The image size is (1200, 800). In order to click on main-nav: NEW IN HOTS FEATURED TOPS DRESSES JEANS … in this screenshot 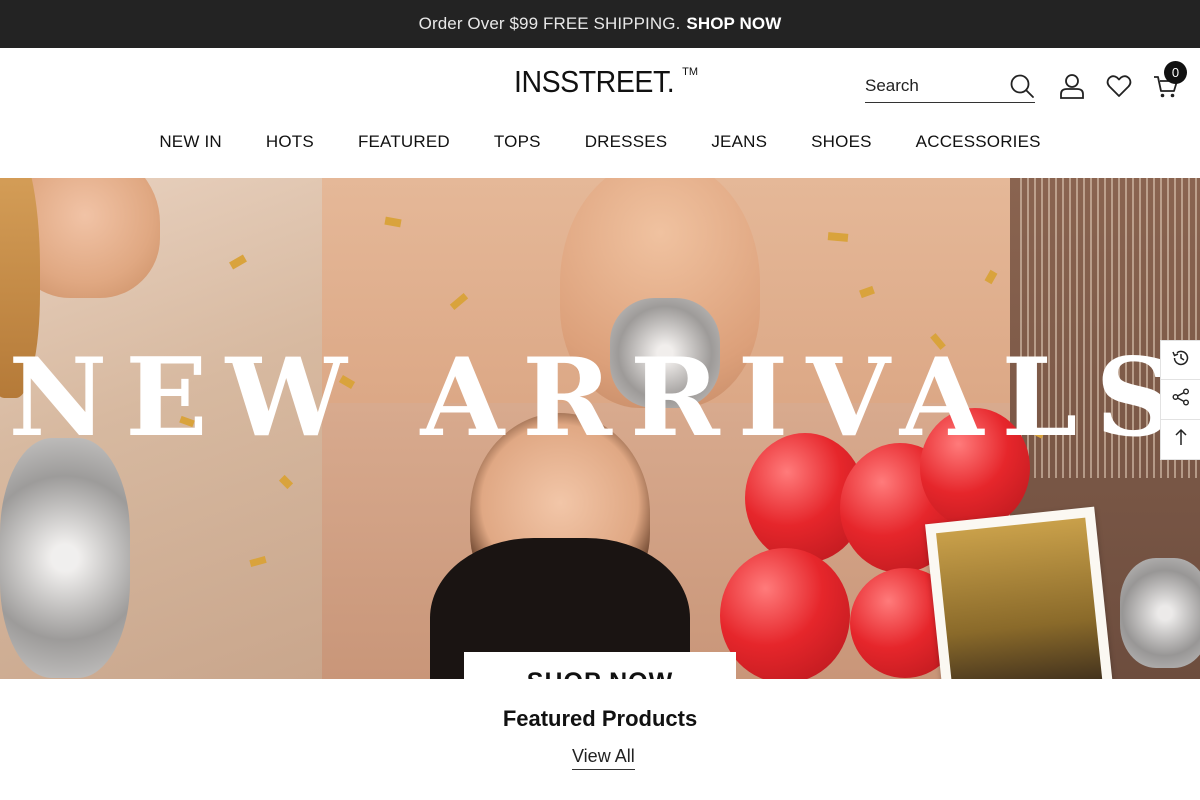, I will do `click(600, 144)`.